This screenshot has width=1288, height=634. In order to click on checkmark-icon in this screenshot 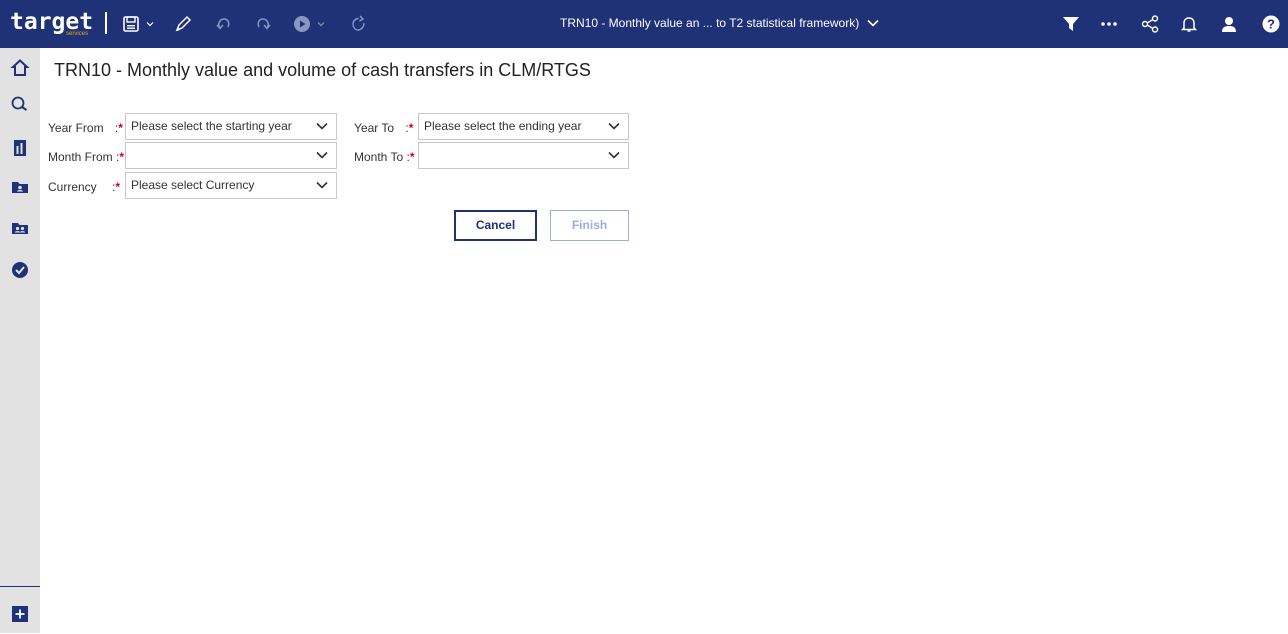, I will do `click(20, 270)`.